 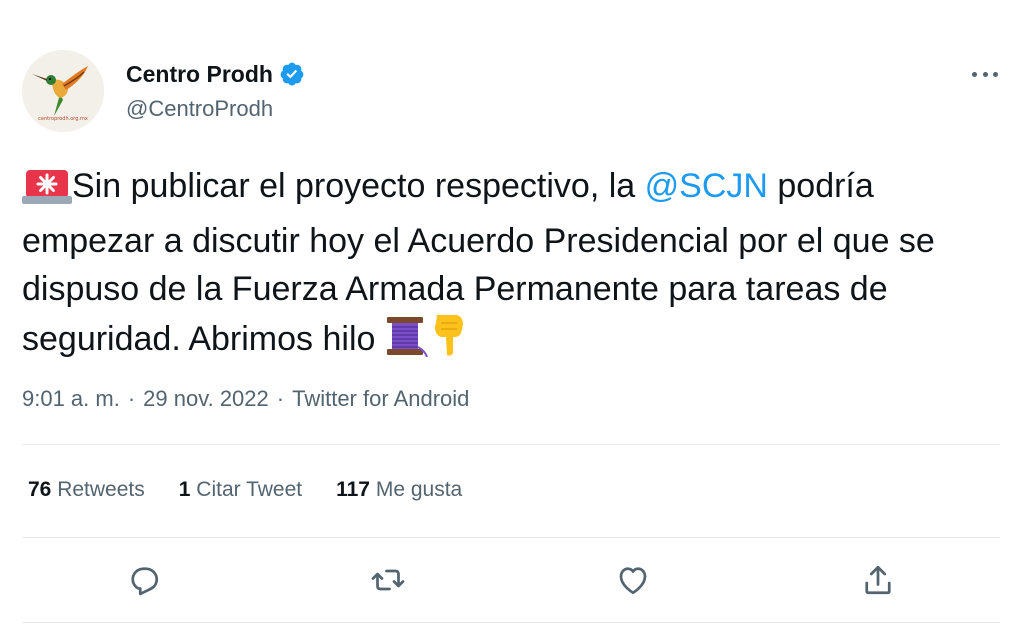 What do you see at coordinates (633, 580) in the screenshot?
I see `like-icon` at bounding box center [633, 580].